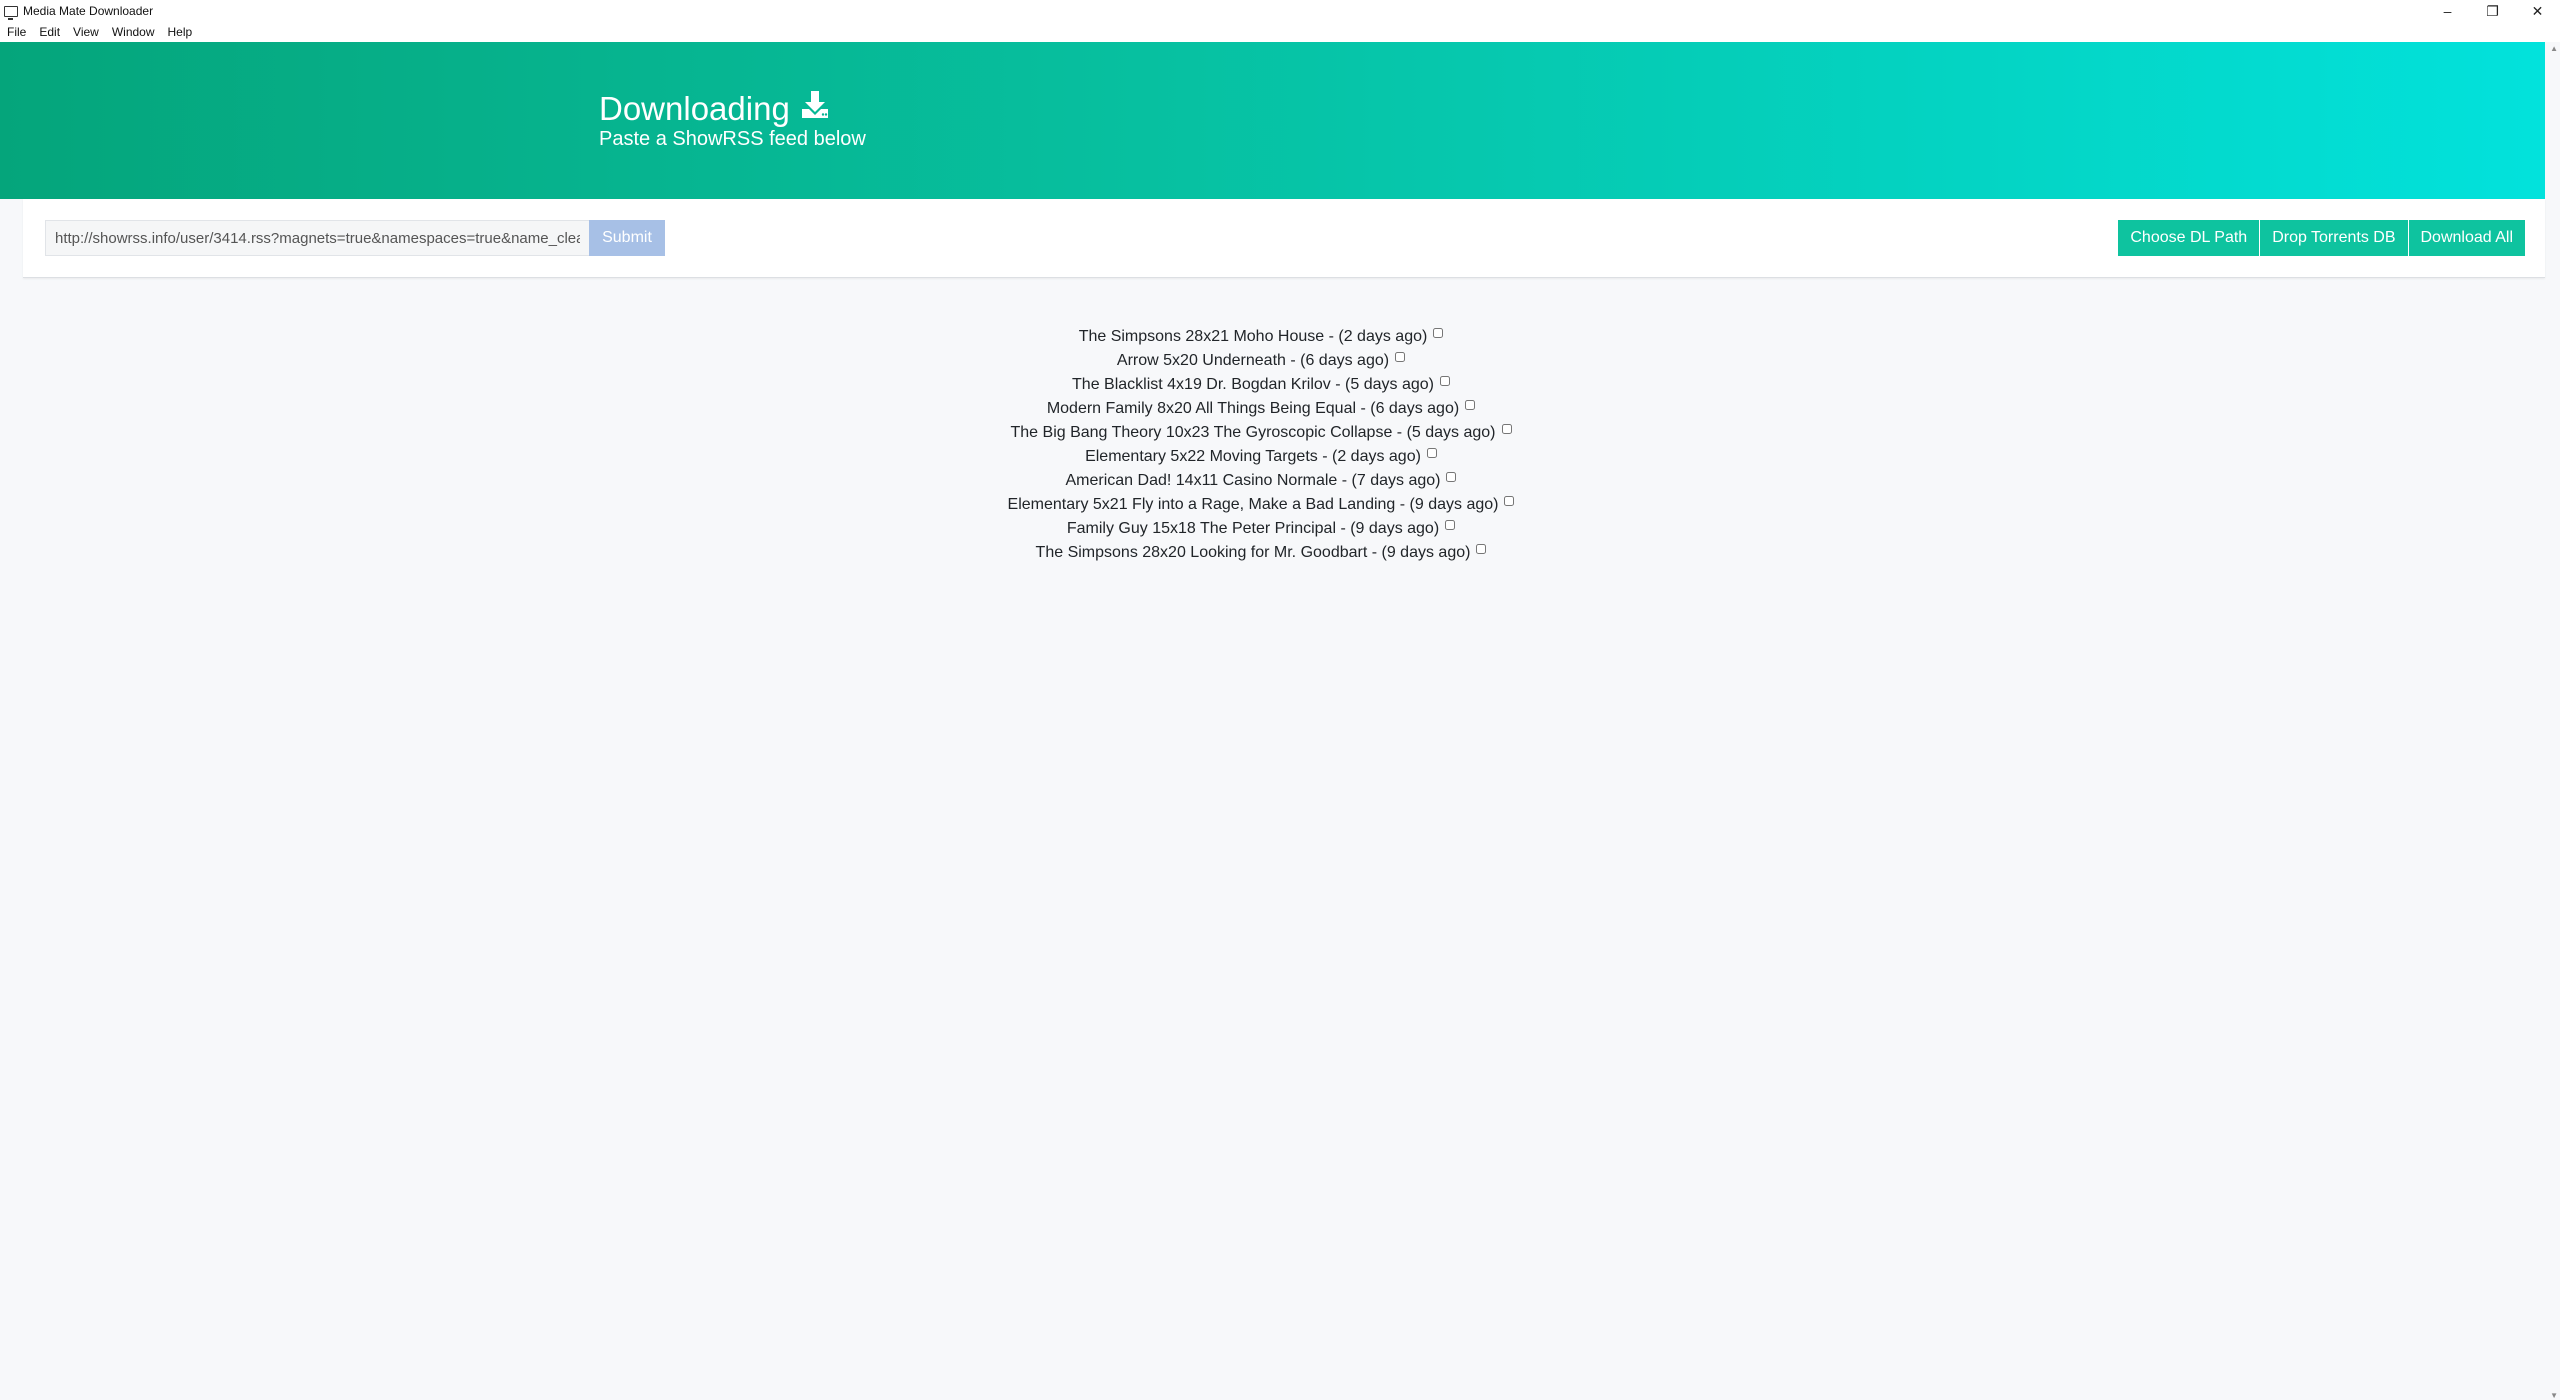 The image size is (2560, 1400). I want to click on hero-heading: Downloading, so click(715, 109).